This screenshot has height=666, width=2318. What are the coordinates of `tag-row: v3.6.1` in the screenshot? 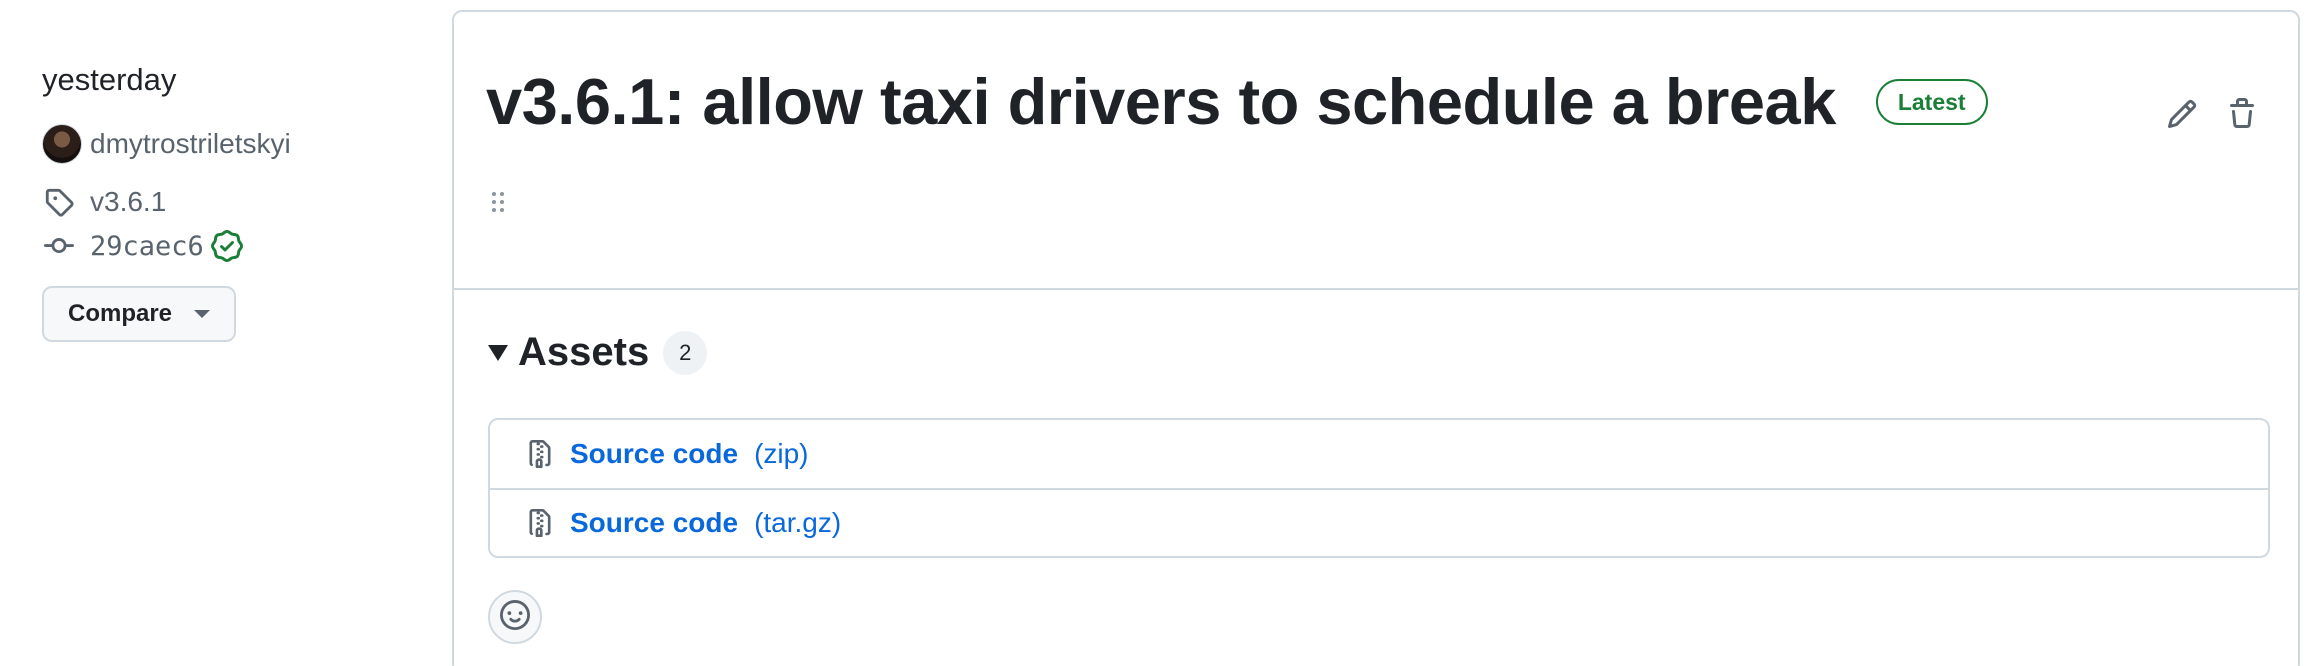 It's located at (232, 202).